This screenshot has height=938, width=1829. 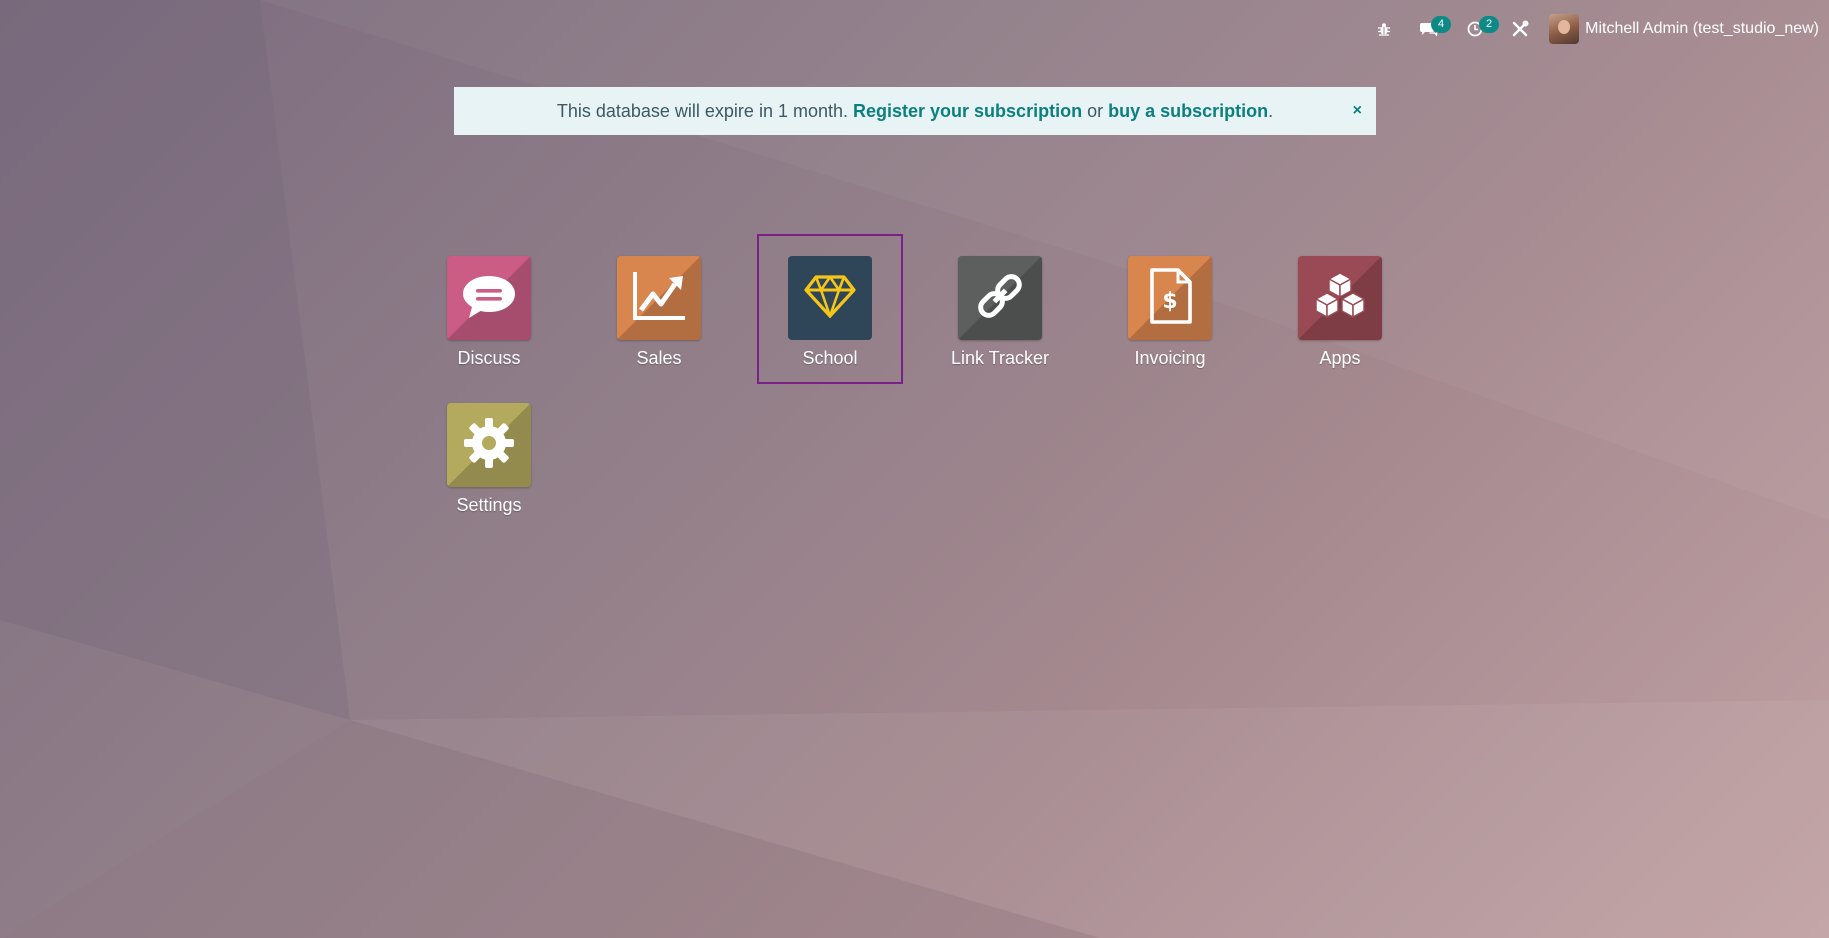 I want to click on invoice-dollar-icon: $, so click(x=1170, y=298).